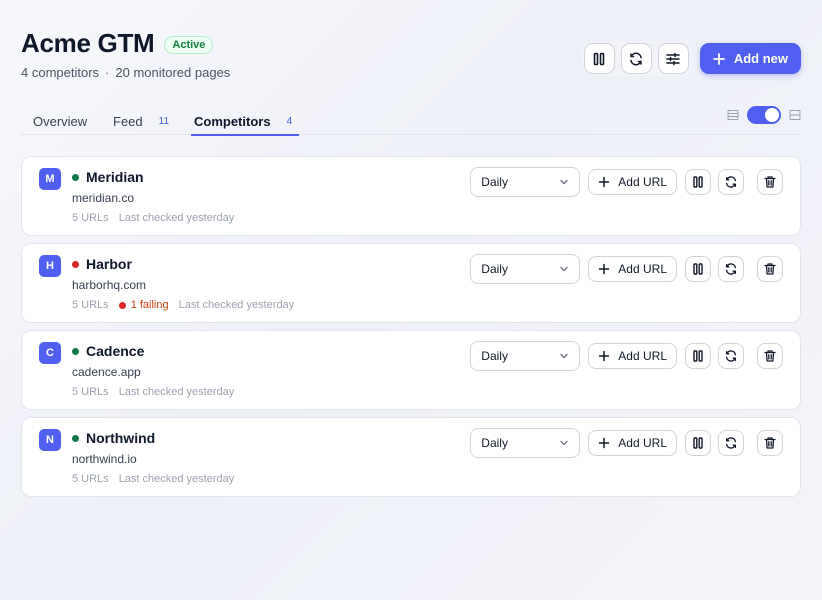  Describe the element at coordinates (733, 115) in the screenshot. I see `list-view-icon` at that location.